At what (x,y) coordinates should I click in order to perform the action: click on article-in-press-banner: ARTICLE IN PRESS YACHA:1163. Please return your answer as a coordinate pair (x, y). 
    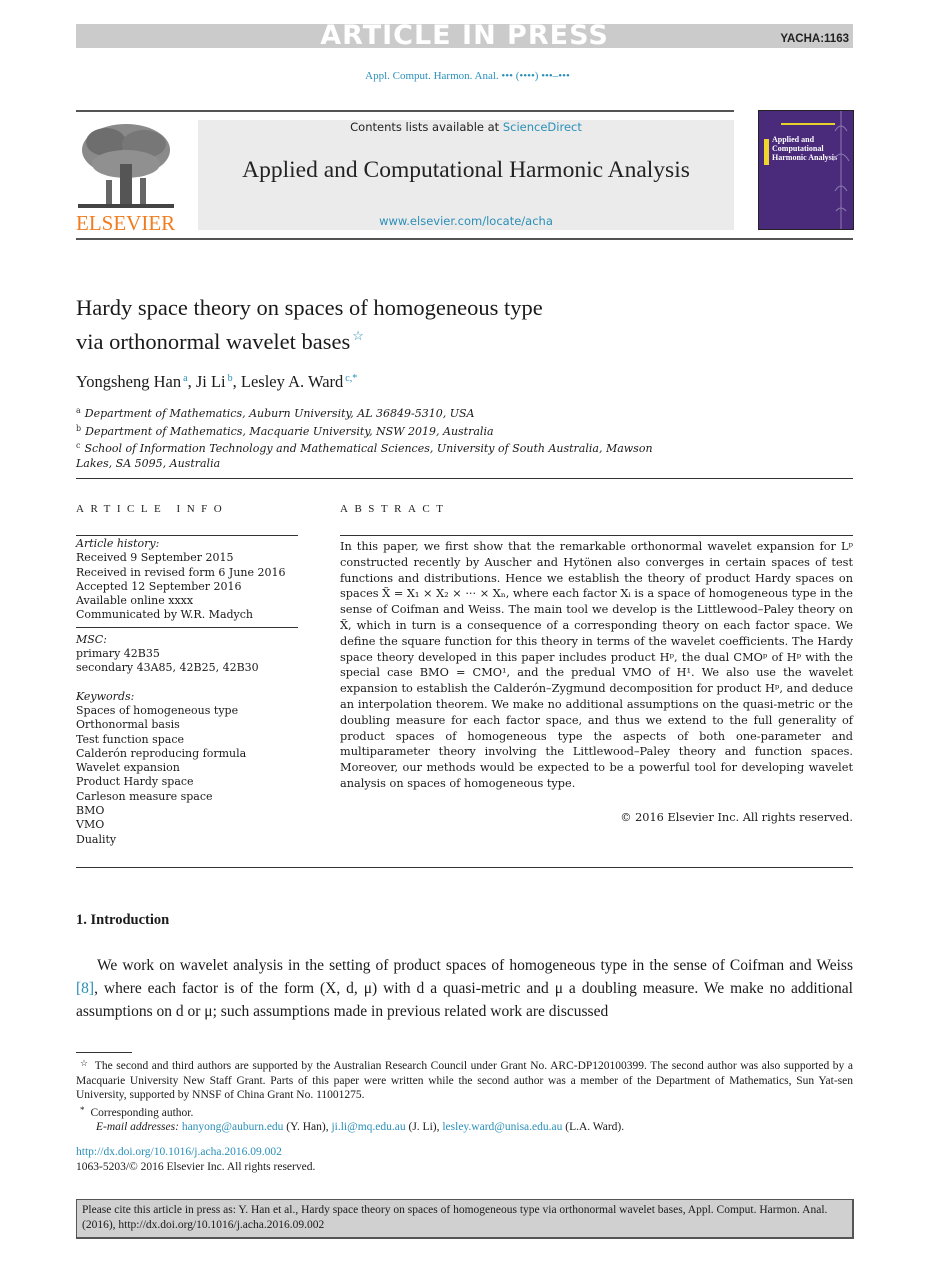
    Looking at the image, I should click on (464, 35).